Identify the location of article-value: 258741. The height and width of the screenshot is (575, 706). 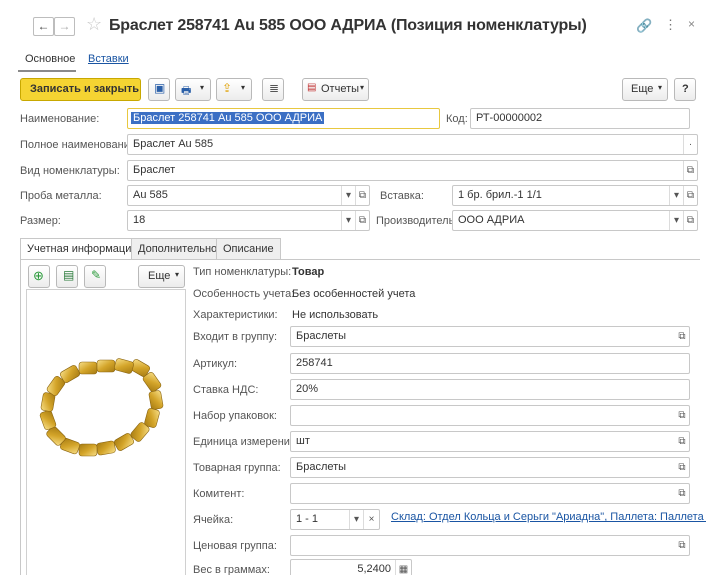
(314, 363).